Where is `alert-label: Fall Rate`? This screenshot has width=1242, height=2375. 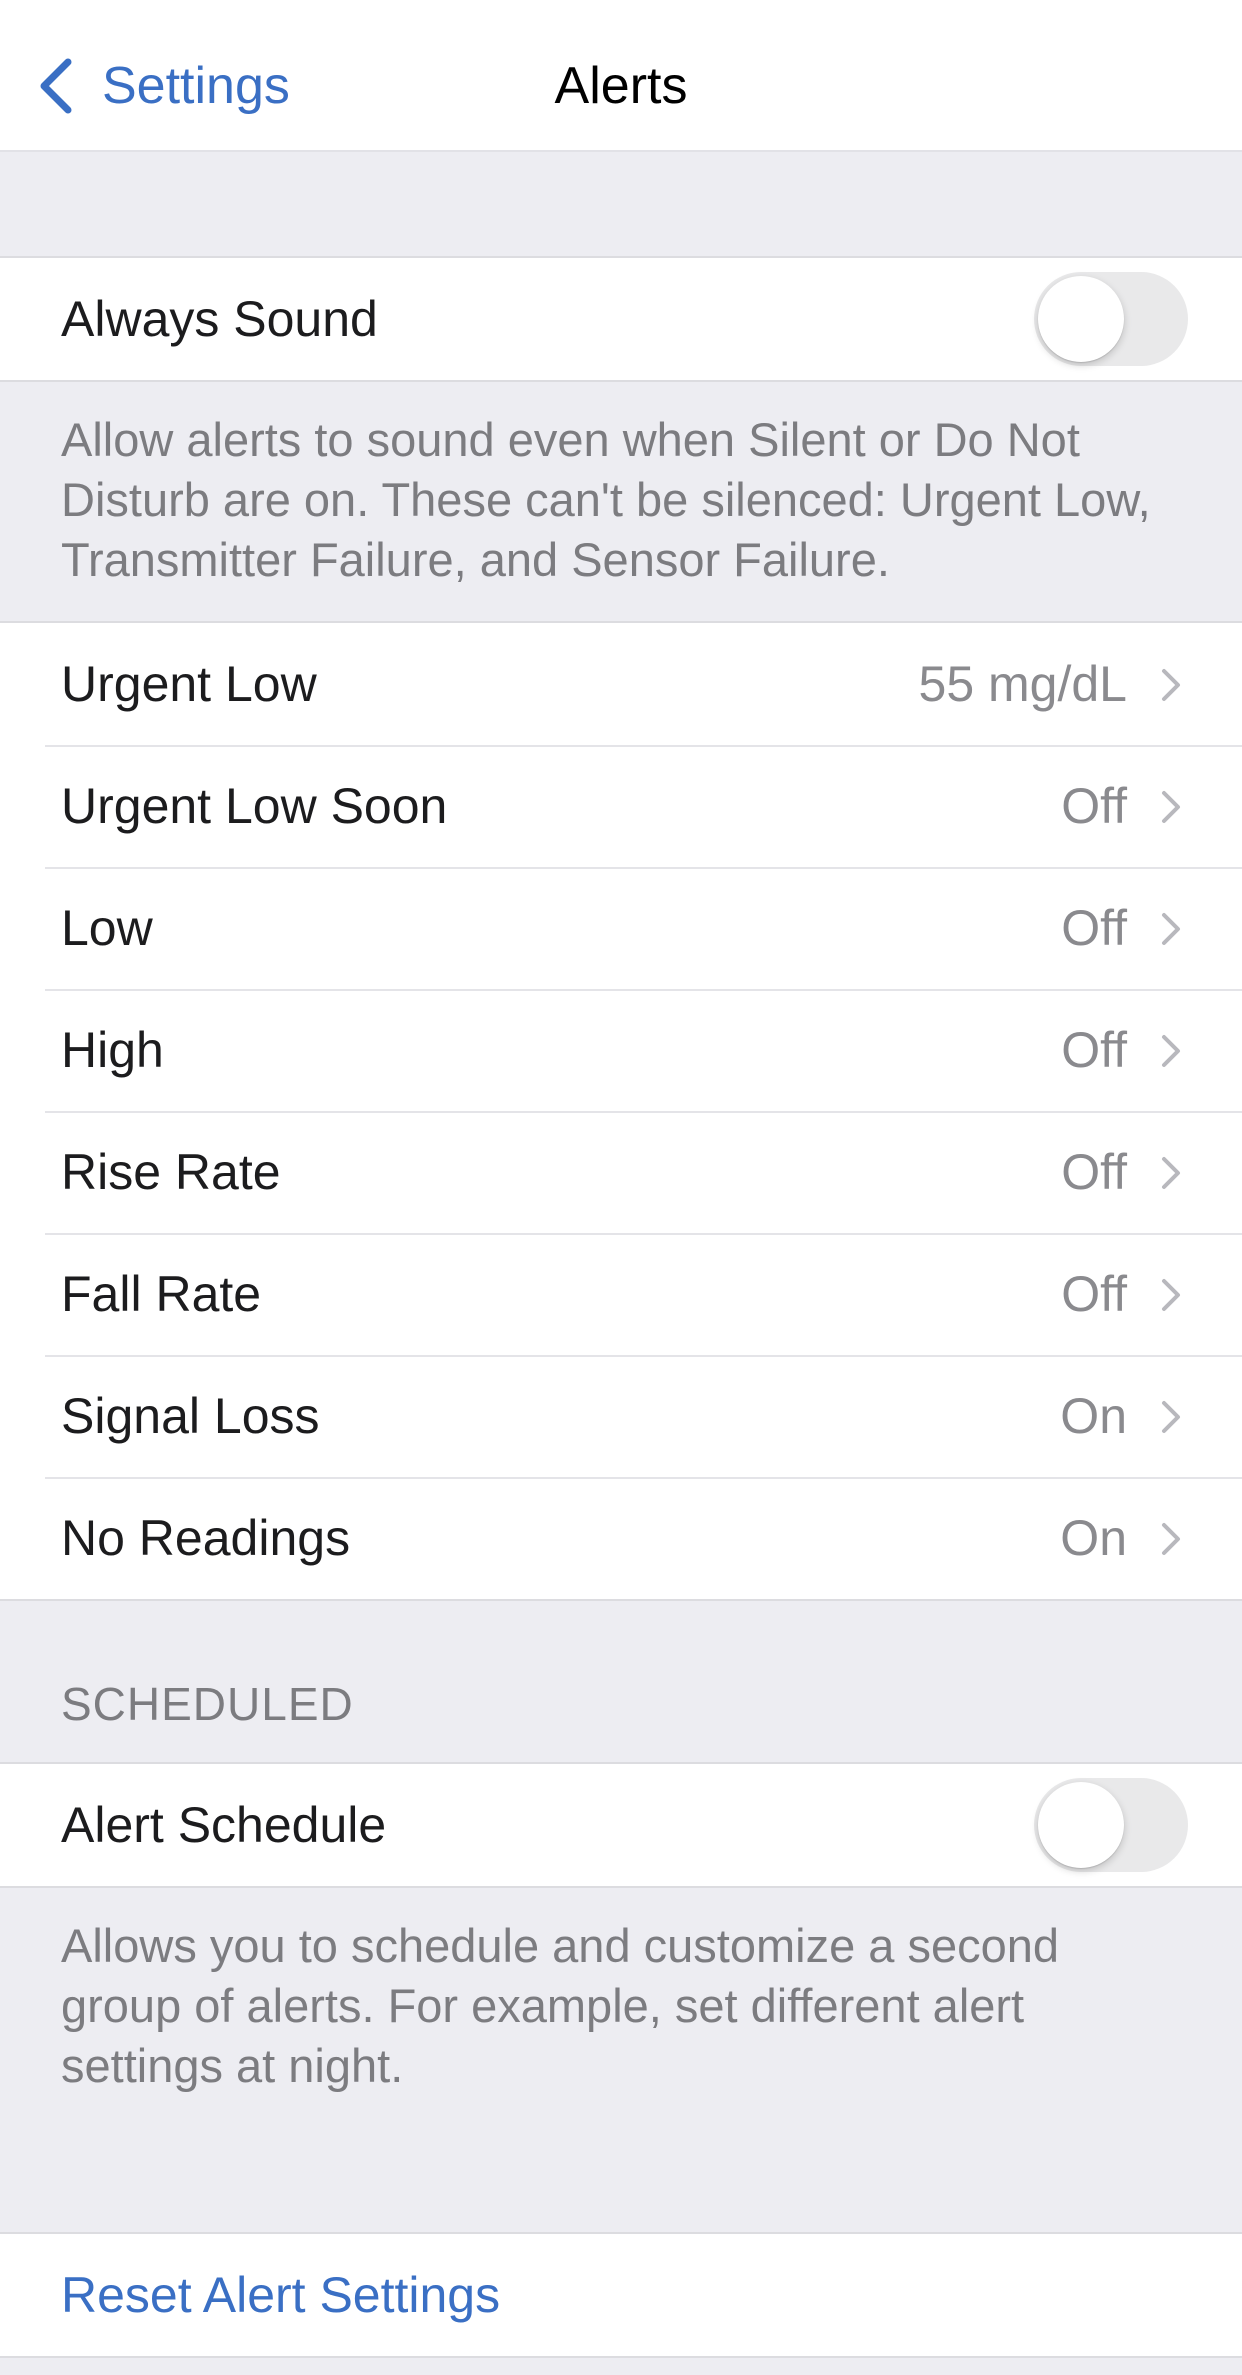 alert-label: Fall Rate is located at coordinates (161, 1294).